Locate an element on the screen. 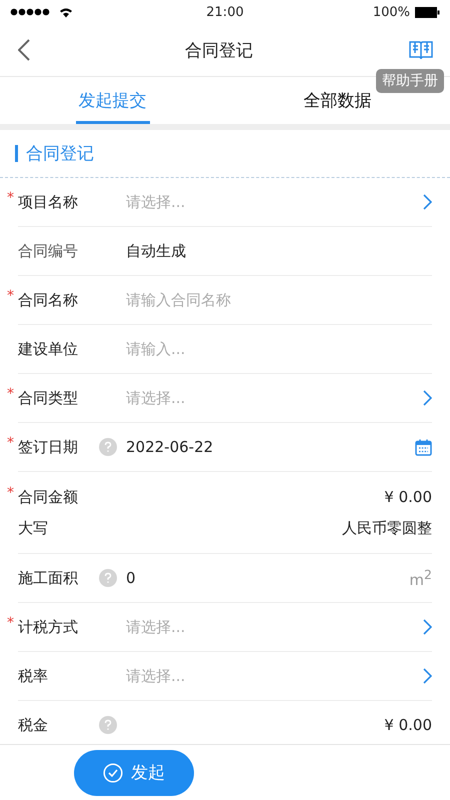 The image size is (450, 800). battery-percent: 100% is located at coordinates (391, 12).